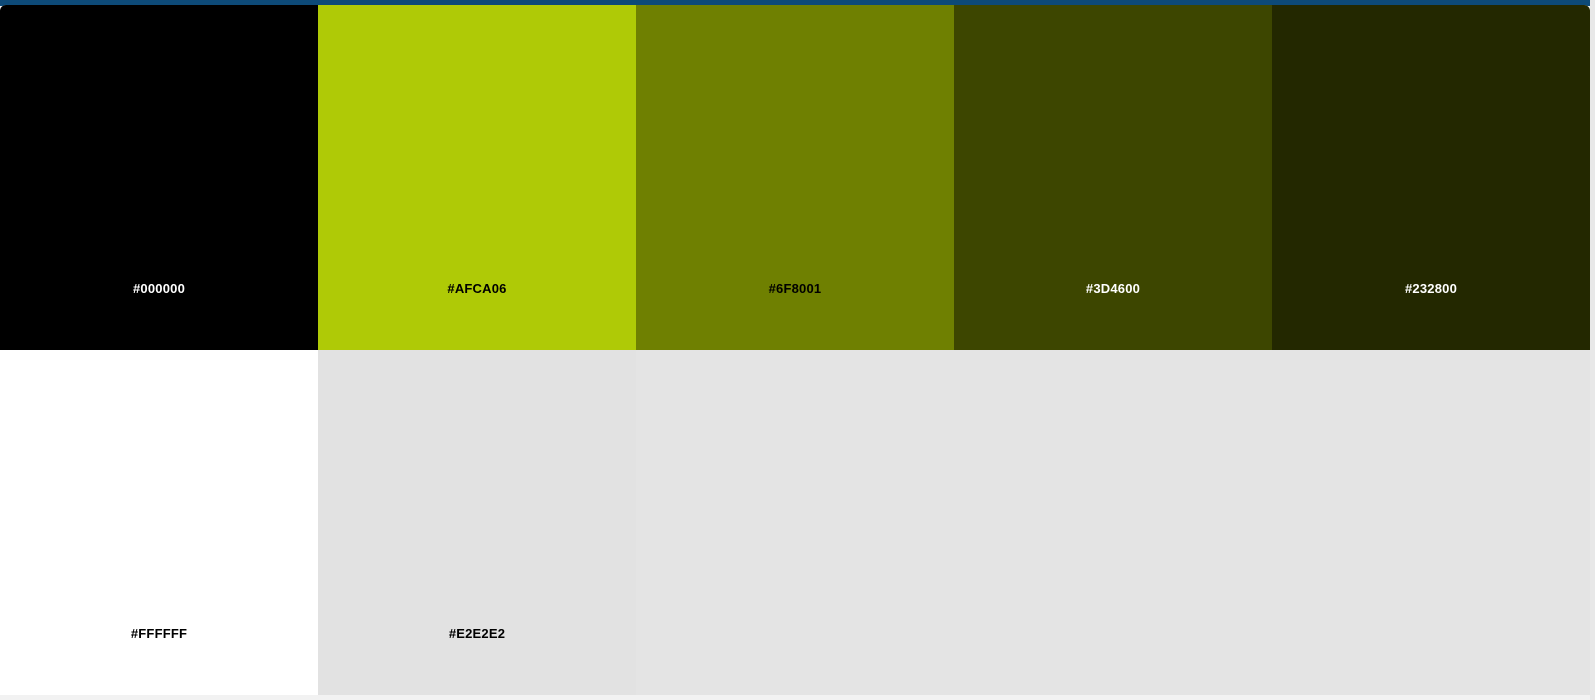 Image resolution: width=1595 pixels, height=700 pixels. What do you see at coordinates (795, 177) in the screenshot?
I see `swatch-6f8001: #6F8001` at bounding box center [795, 177].